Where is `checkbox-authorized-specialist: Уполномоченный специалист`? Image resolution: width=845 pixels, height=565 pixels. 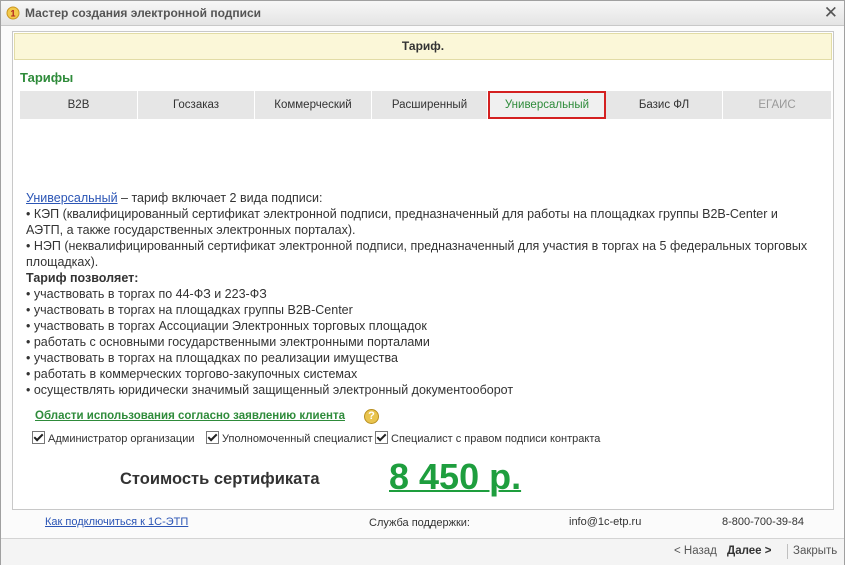
checkbox-authorized-specialist: Уполномоченный специалист is located at coordinates (289, 438).